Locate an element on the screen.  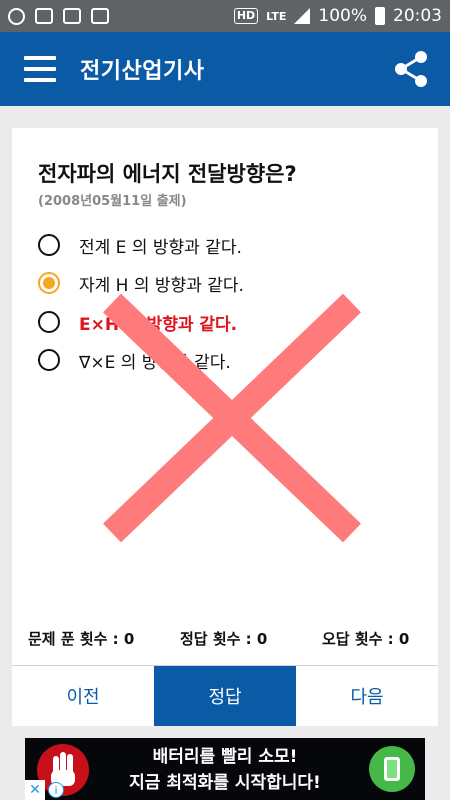
correct-count: 정답 횟수 : 0 is located at coordinates (224, 639).